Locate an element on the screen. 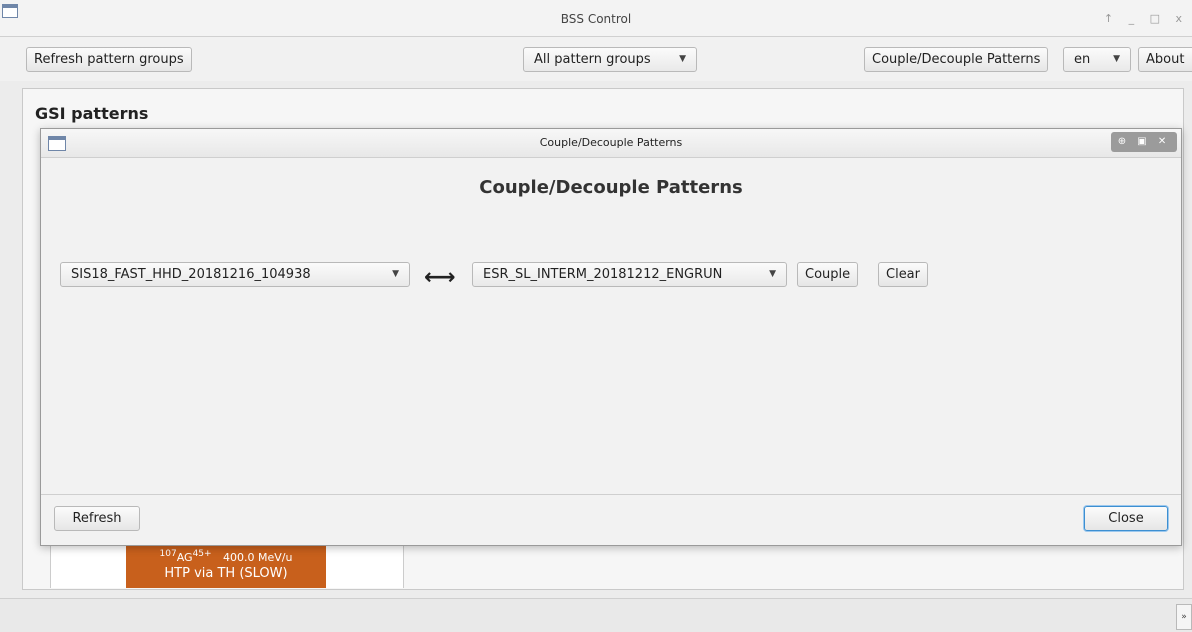 Image resolution: width=1192 pixels, height=632 pixels. pattern-chip-header: 107AG45+ 400.0 MeV/u is located at coordinates (226, 556).